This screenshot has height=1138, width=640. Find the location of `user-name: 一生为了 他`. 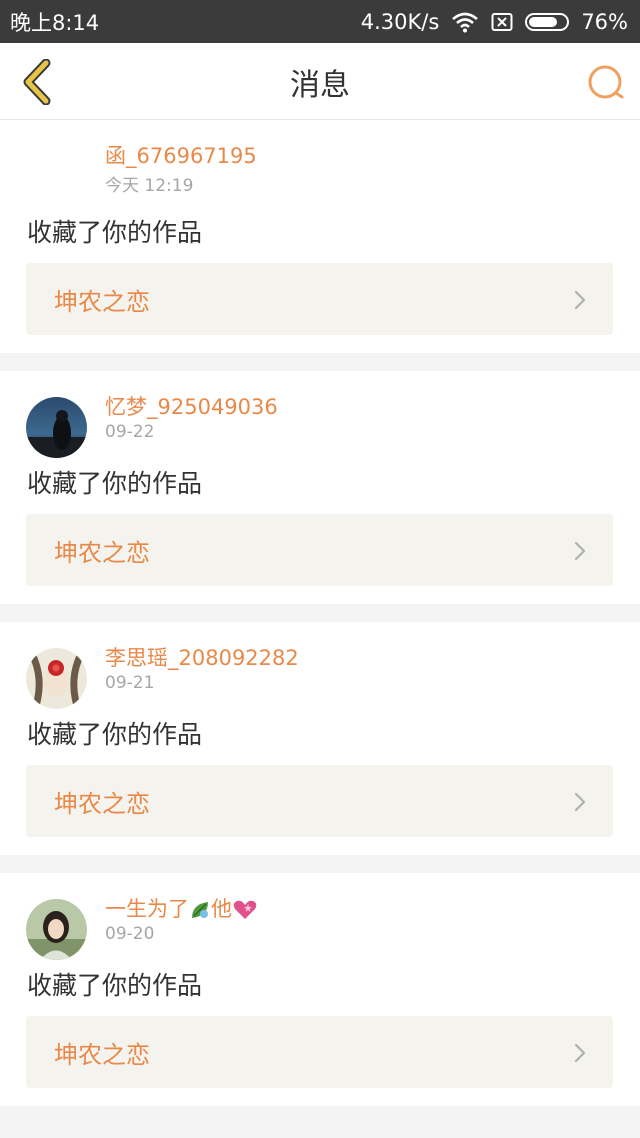

user-name: 一生为了 他 is located at coordinates (181, 908).